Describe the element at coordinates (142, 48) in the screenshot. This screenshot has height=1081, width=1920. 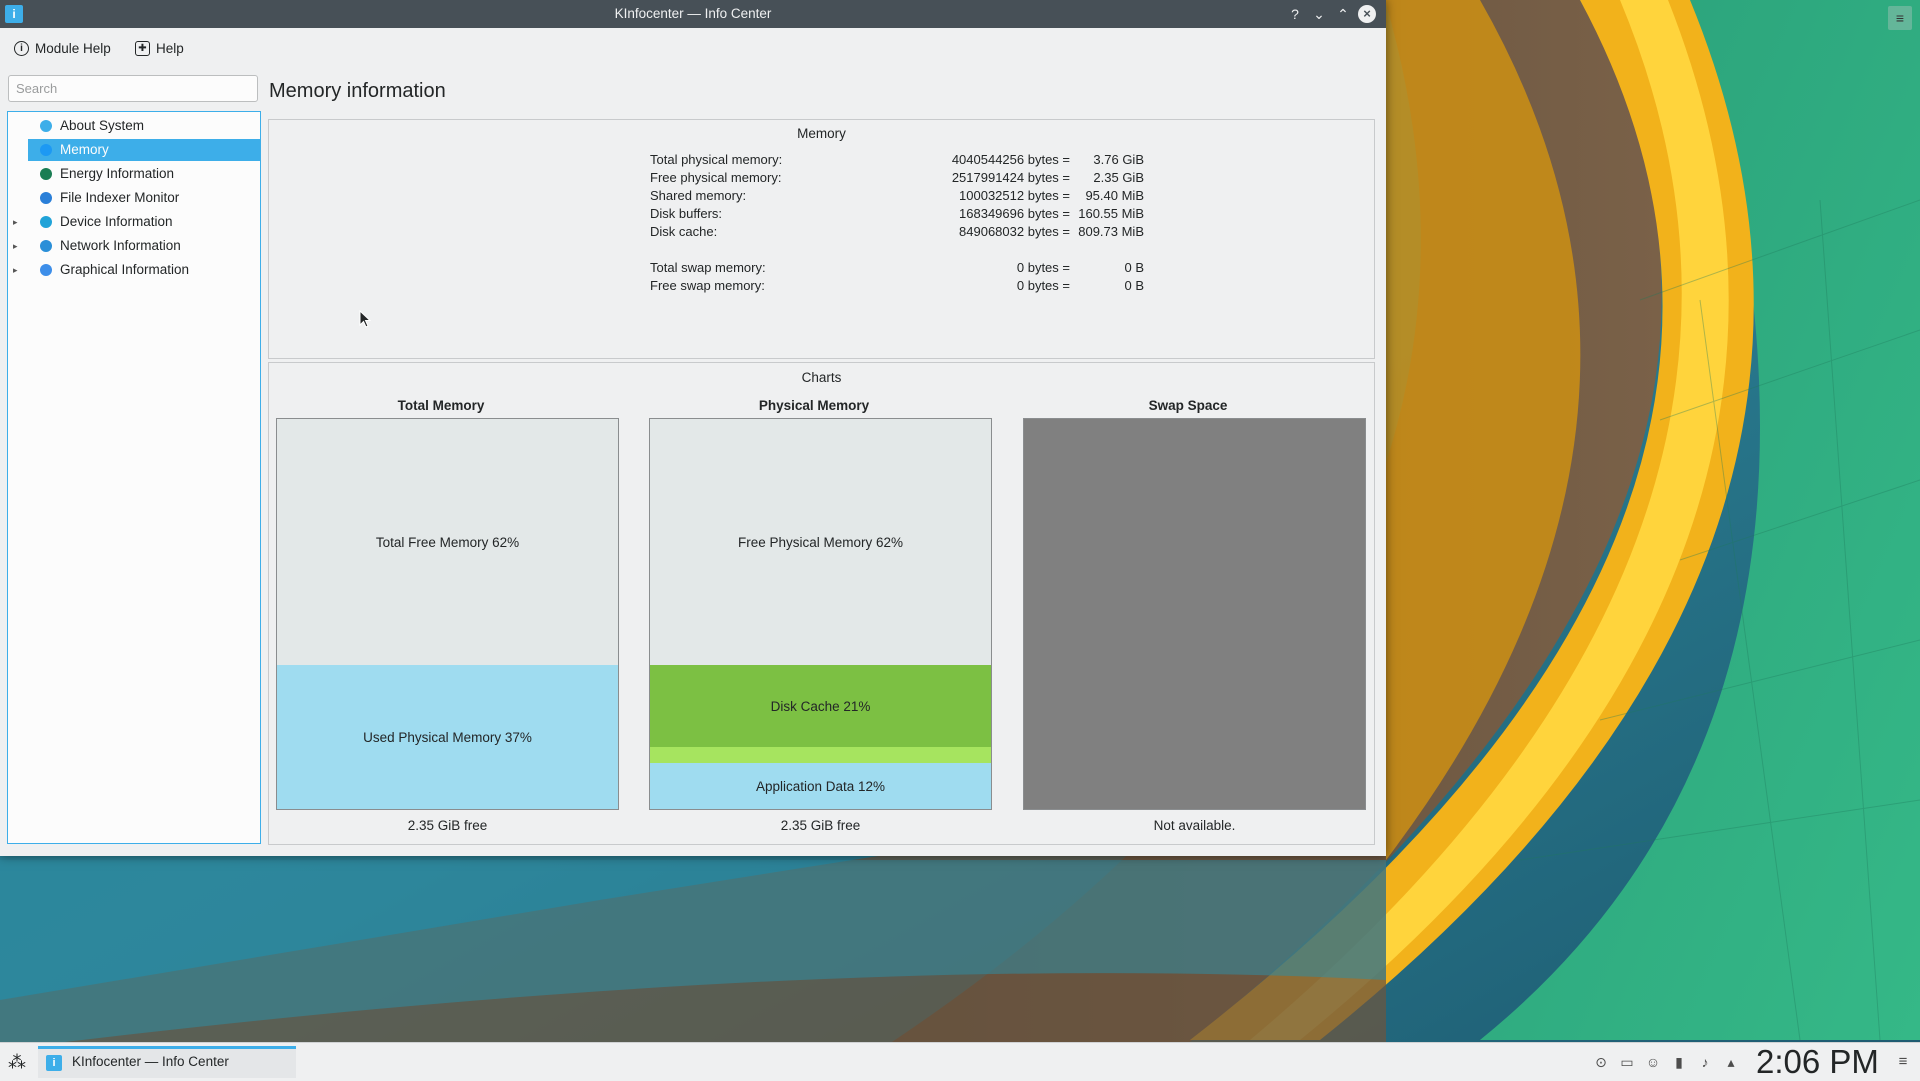
I see `lifebuoy-icon: ✚` at that location.